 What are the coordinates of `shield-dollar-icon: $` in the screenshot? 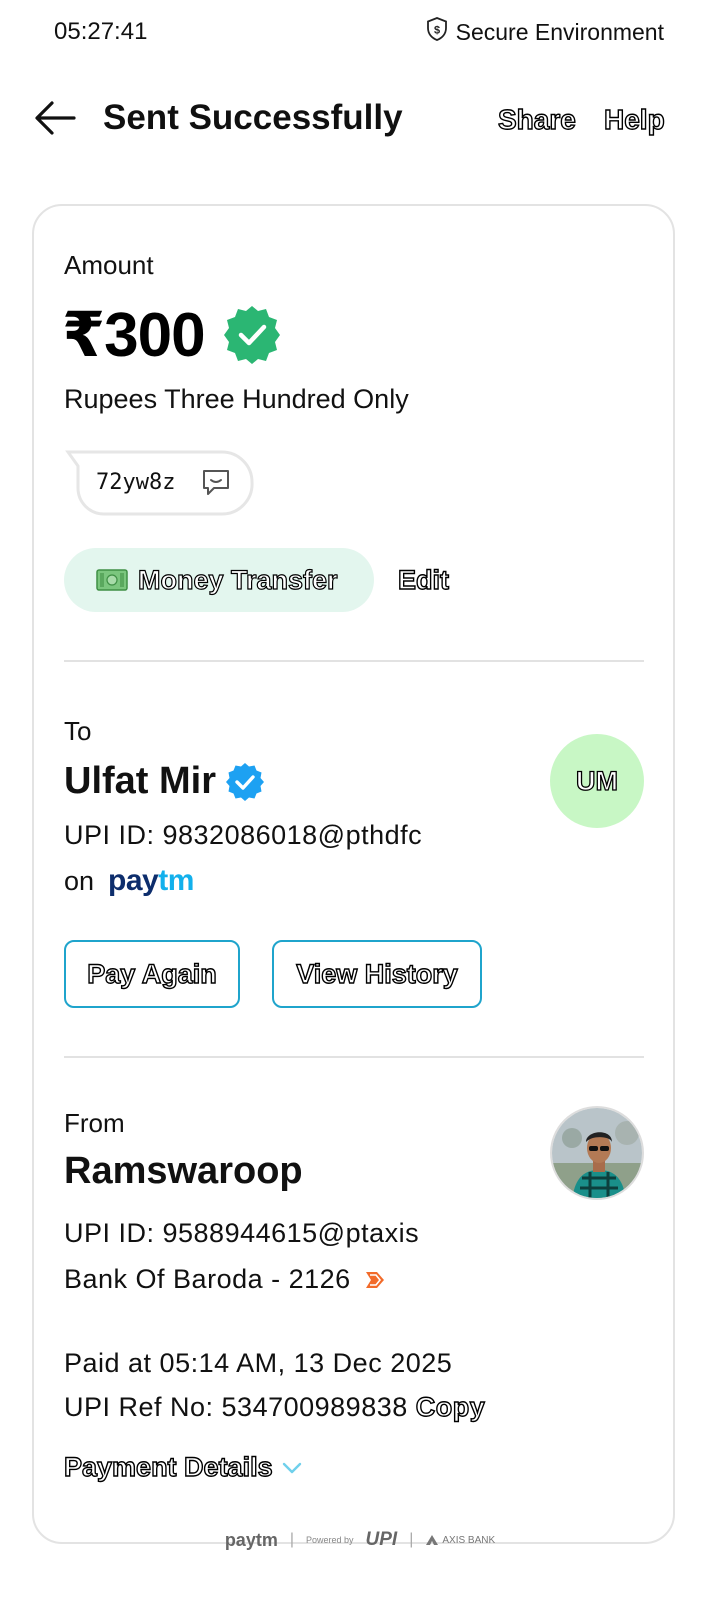 It's located at (437, 32).